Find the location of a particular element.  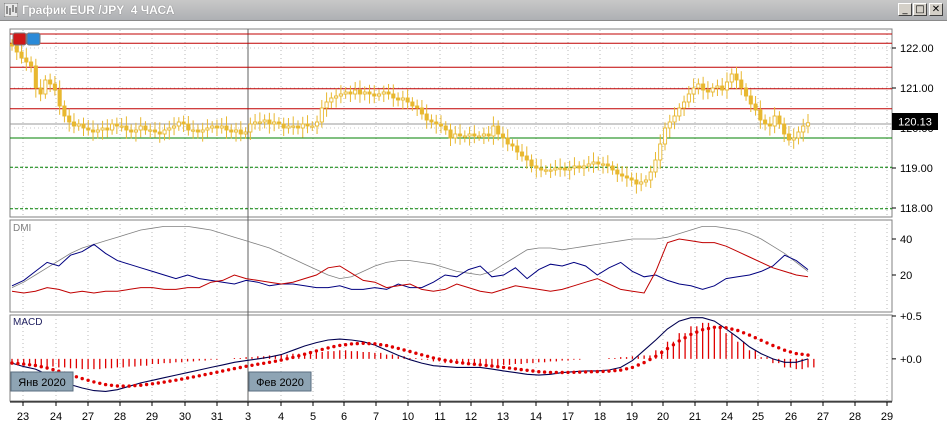

restore-icon: □ is located at coordinates (920, 9).